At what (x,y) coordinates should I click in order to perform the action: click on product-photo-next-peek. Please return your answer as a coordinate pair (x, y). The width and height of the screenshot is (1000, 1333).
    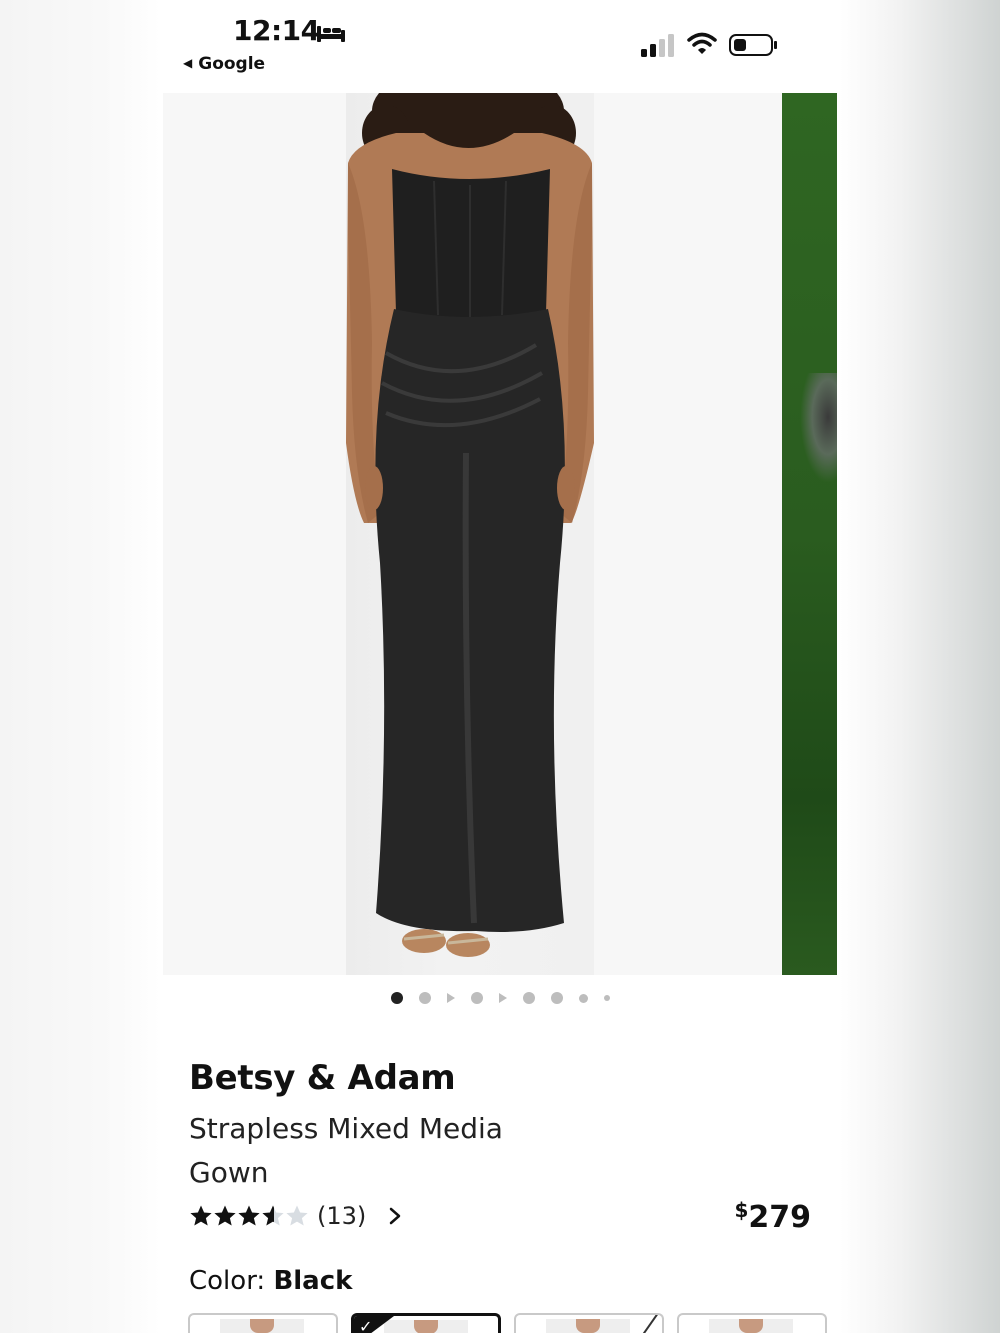
    Looking at the image, I should click on (809, 534).